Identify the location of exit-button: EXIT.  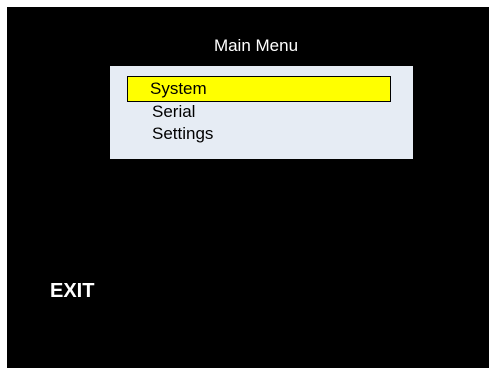
(72, 291).